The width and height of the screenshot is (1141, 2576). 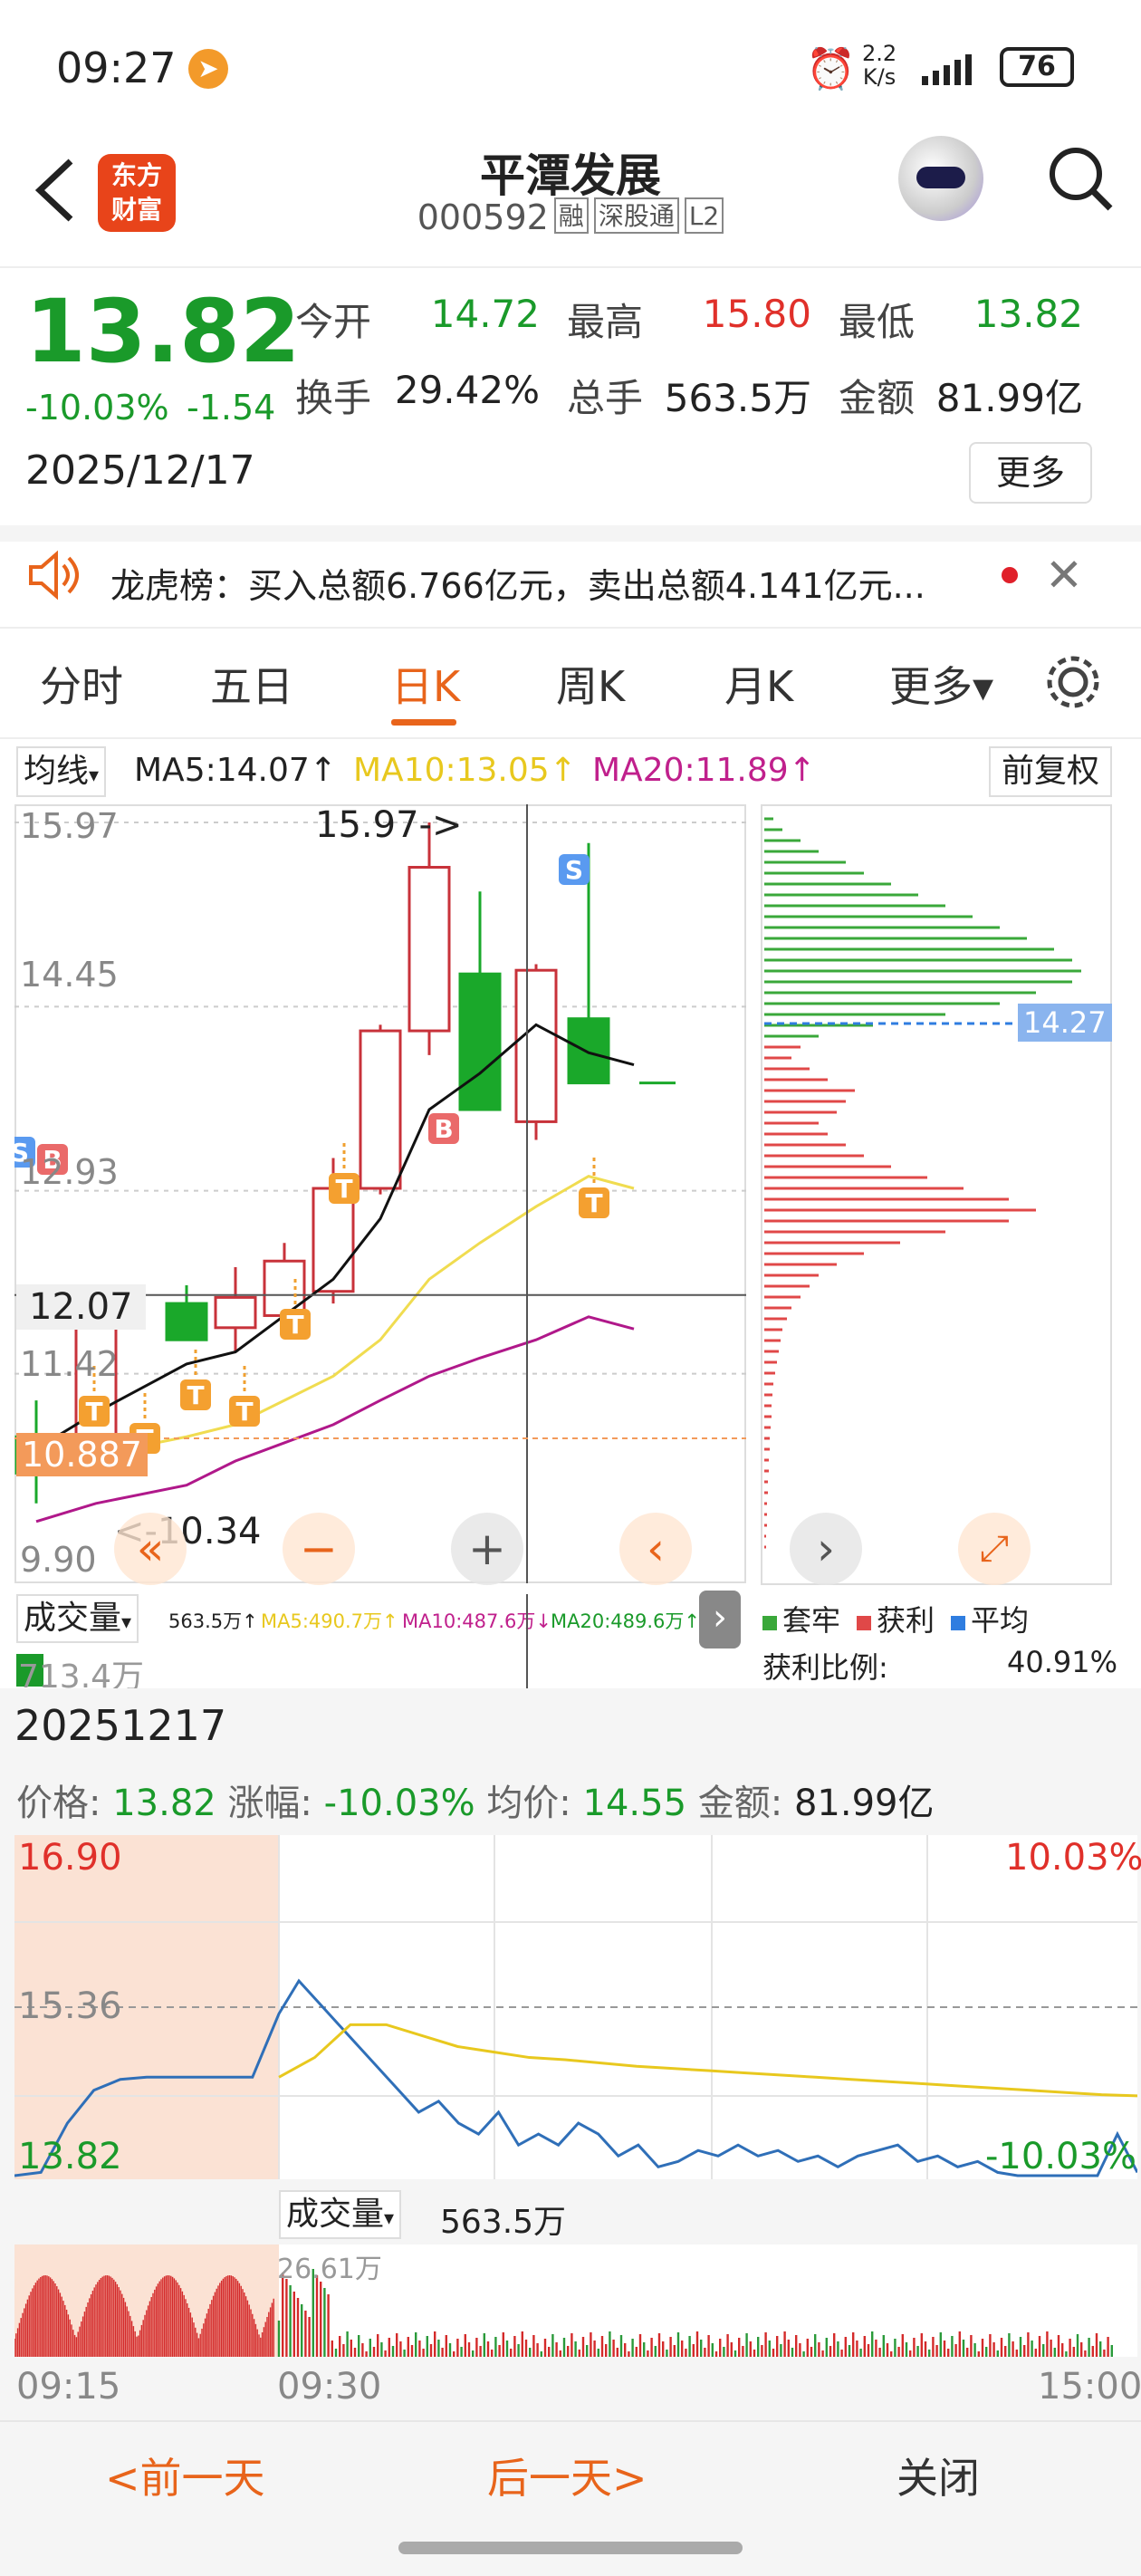 What do you see at coordinates (150, 1549) in the screenshot?
I see `jump-start-button: «` at bounding box center [150, 1549].